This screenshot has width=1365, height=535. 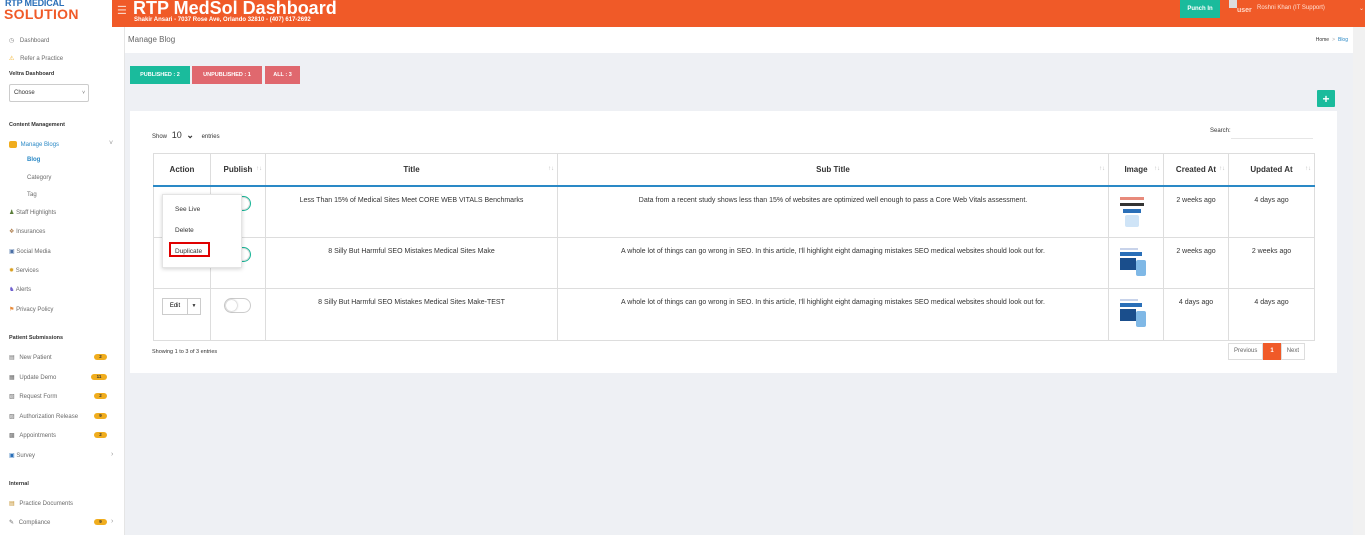 What do you see at coordinates (1271, 170) in the screenshot?
I see `column-header-updated: Updated At ↑↓` at bounding box center [1271, 170].